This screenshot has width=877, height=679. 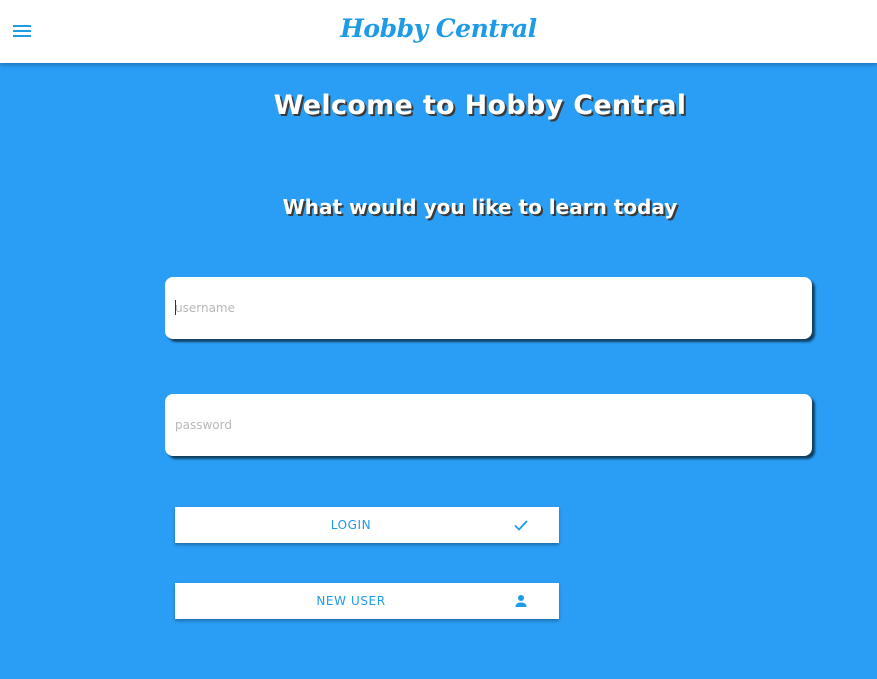 I want to click on top-app-bar: Hobby Central, so click(x=438, y=31).